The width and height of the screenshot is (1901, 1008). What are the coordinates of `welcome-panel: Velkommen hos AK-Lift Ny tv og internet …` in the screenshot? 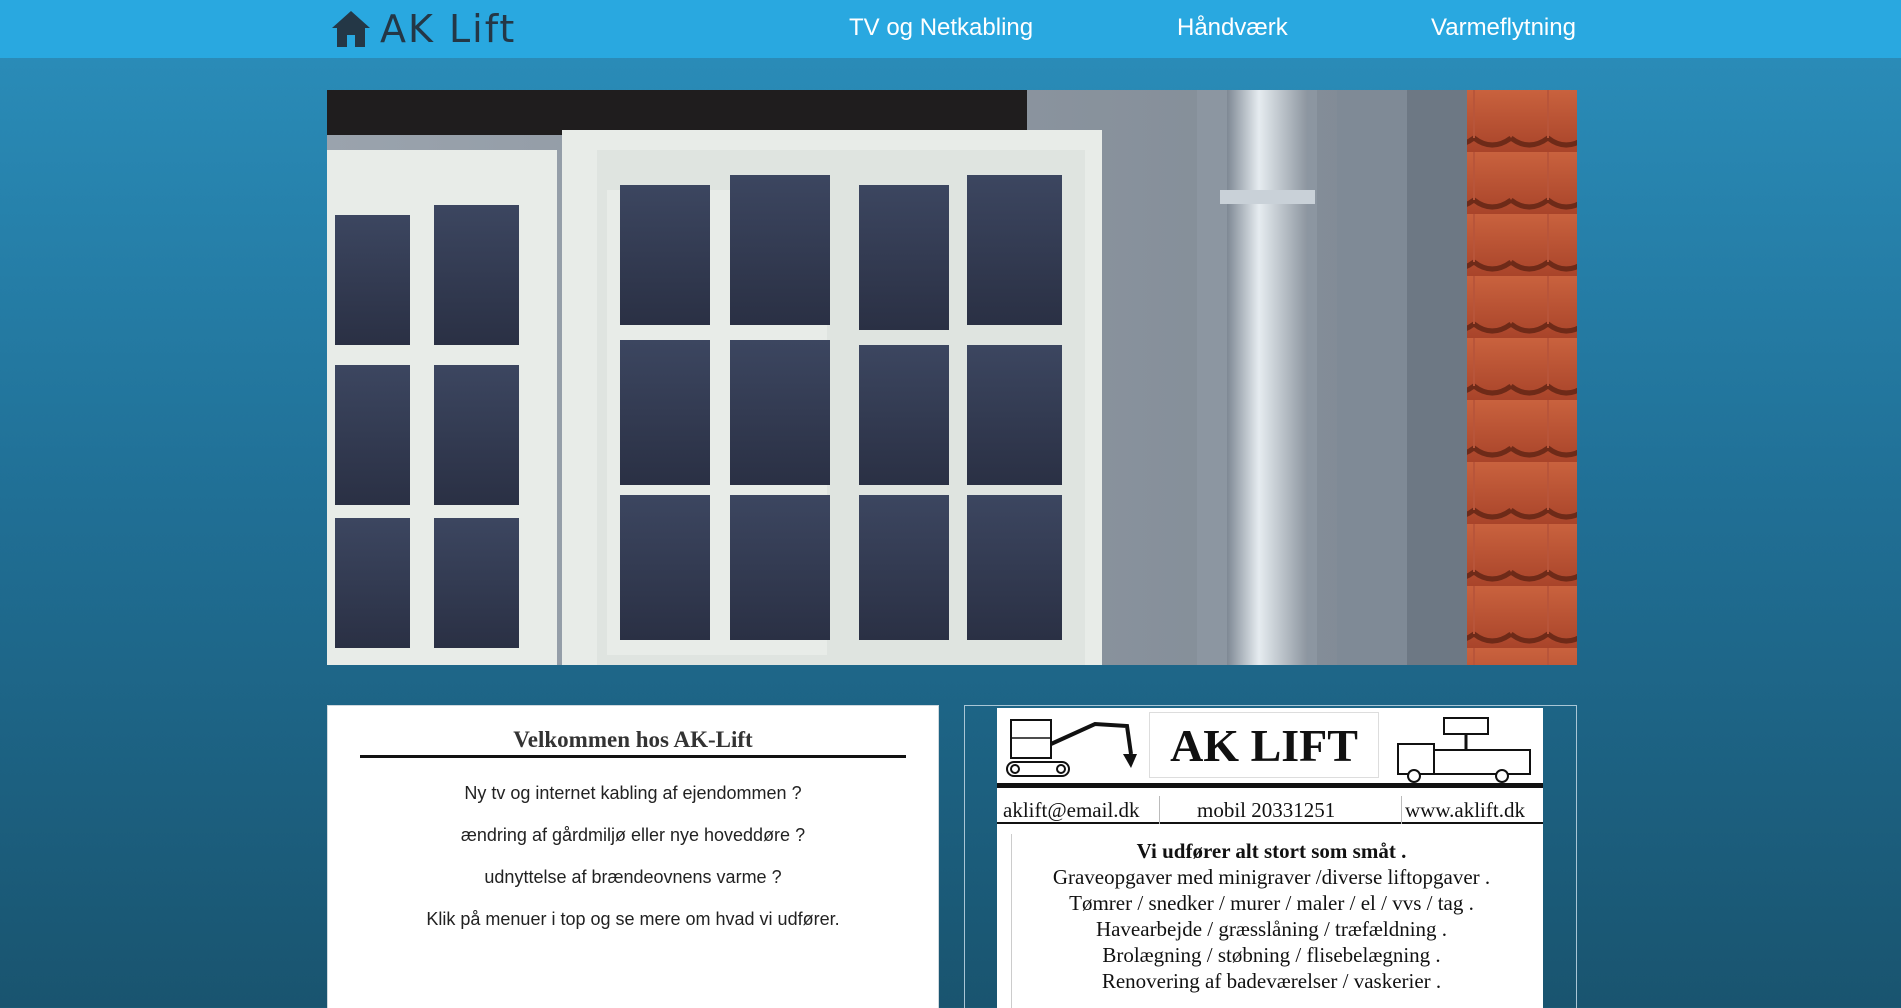 It's located at (633, 856).